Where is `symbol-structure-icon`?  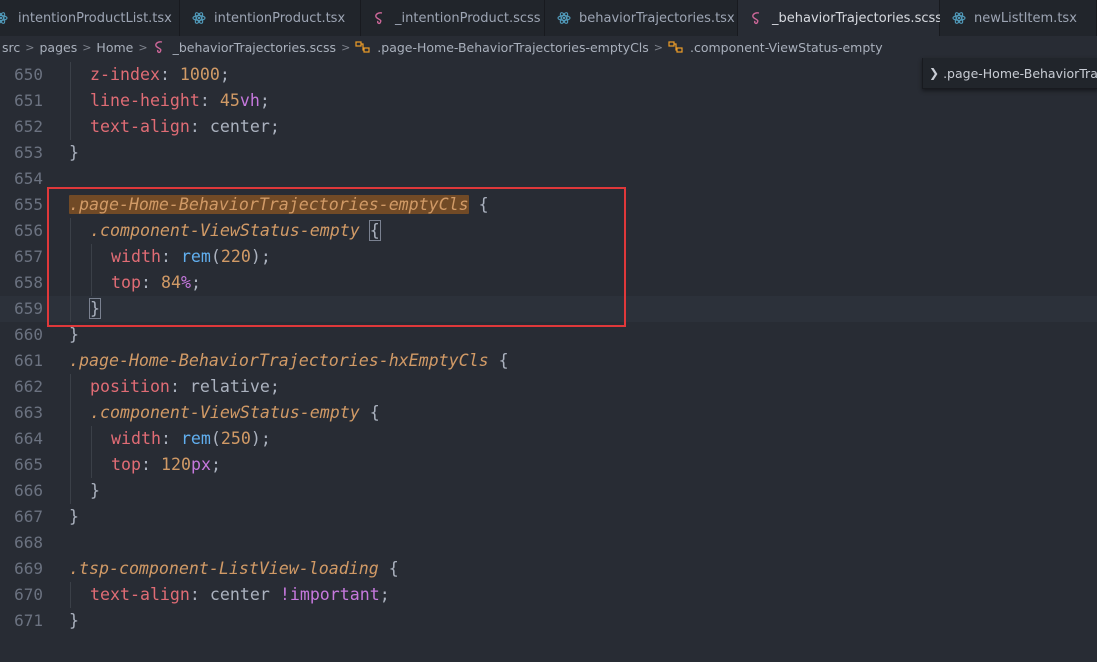
symbol-structure-icon is located at coordinates (675, 47).